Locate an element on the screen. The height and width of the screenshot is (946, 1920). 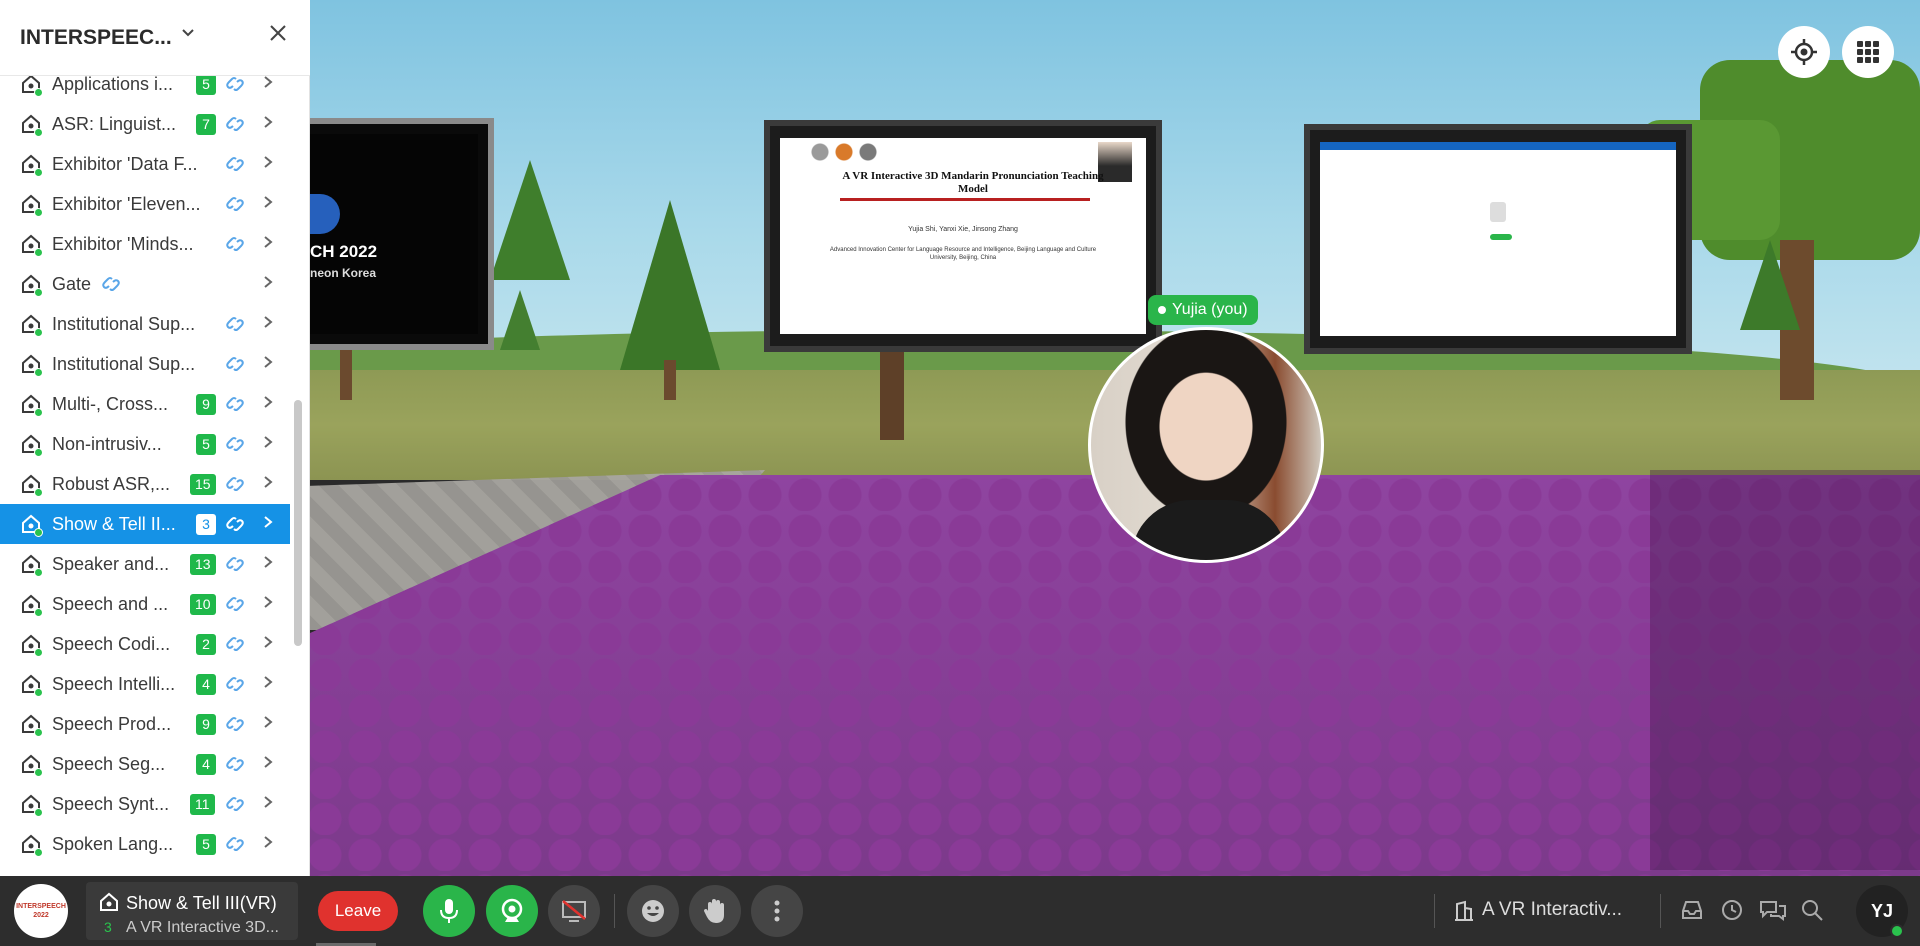
reactions-button is located at coordinates (653, 911).